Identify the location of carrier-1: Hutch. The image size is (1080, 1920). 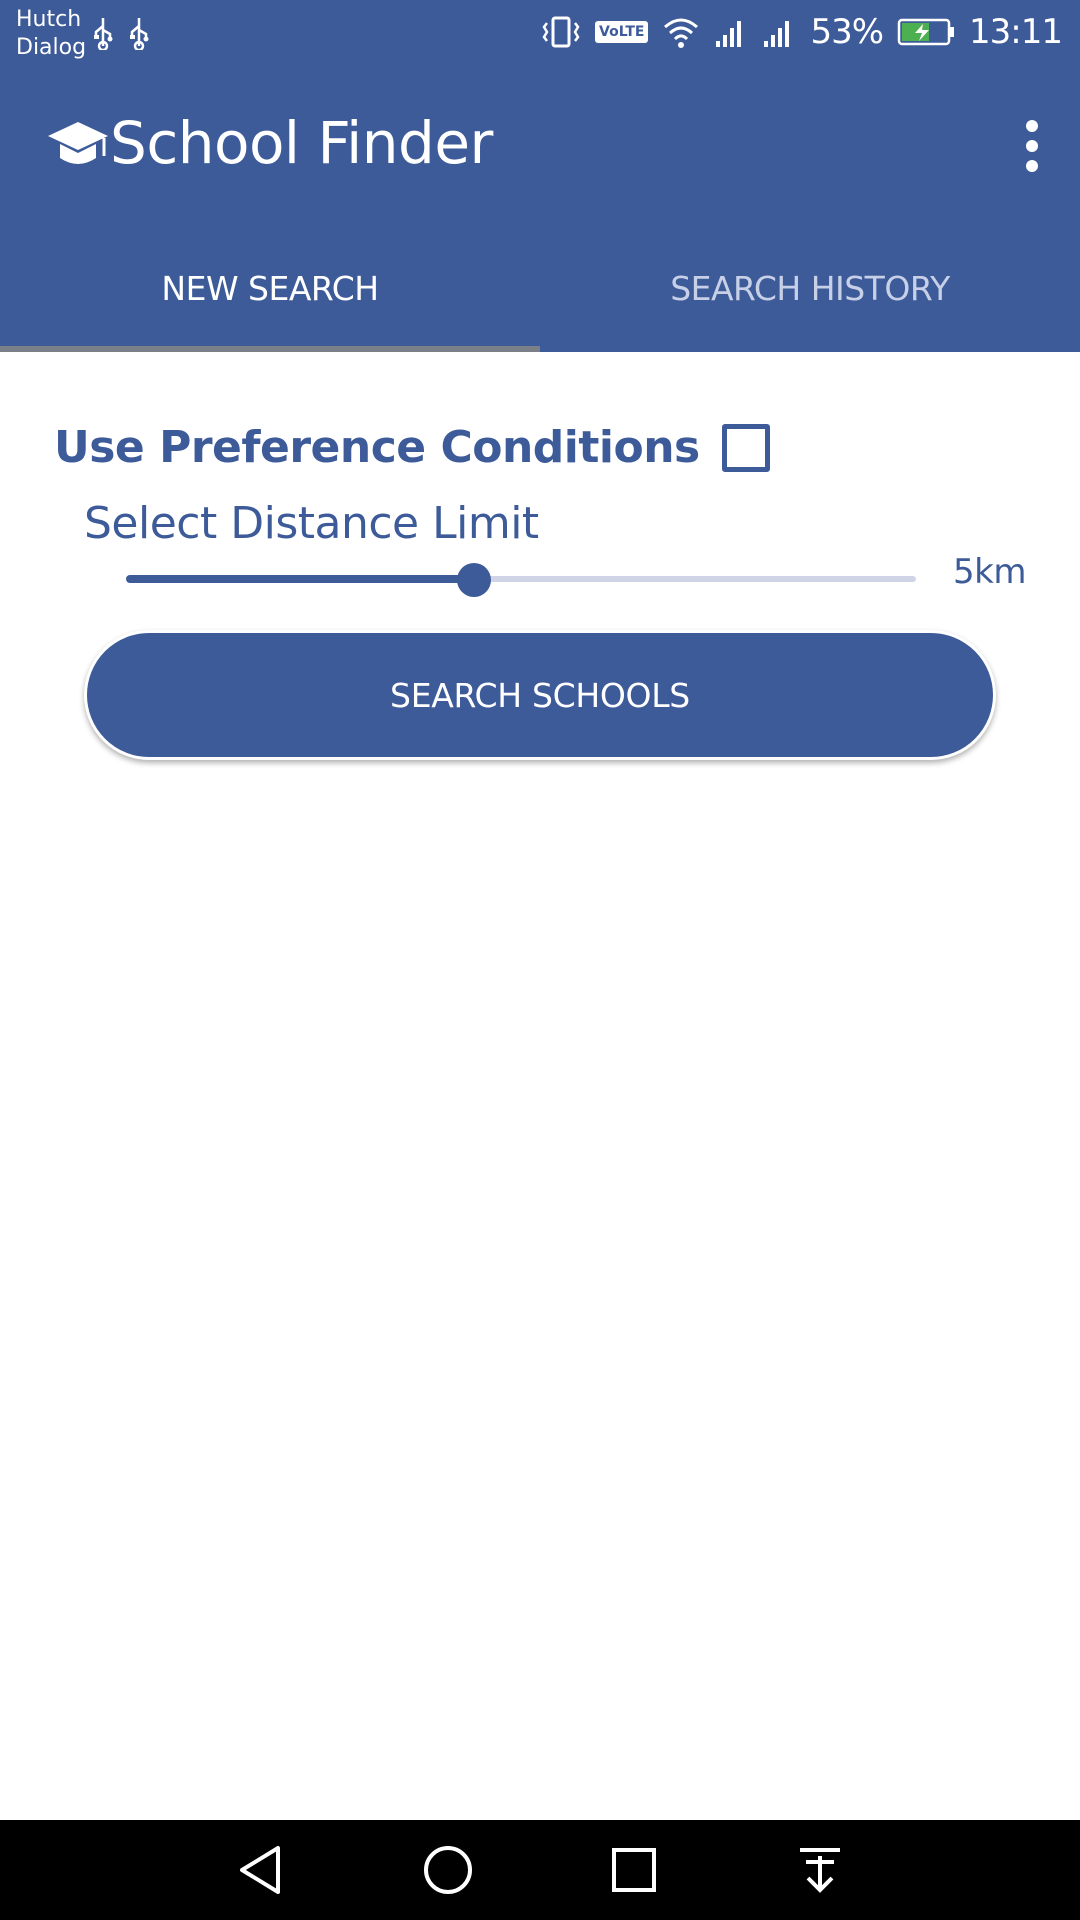
(49, 19).